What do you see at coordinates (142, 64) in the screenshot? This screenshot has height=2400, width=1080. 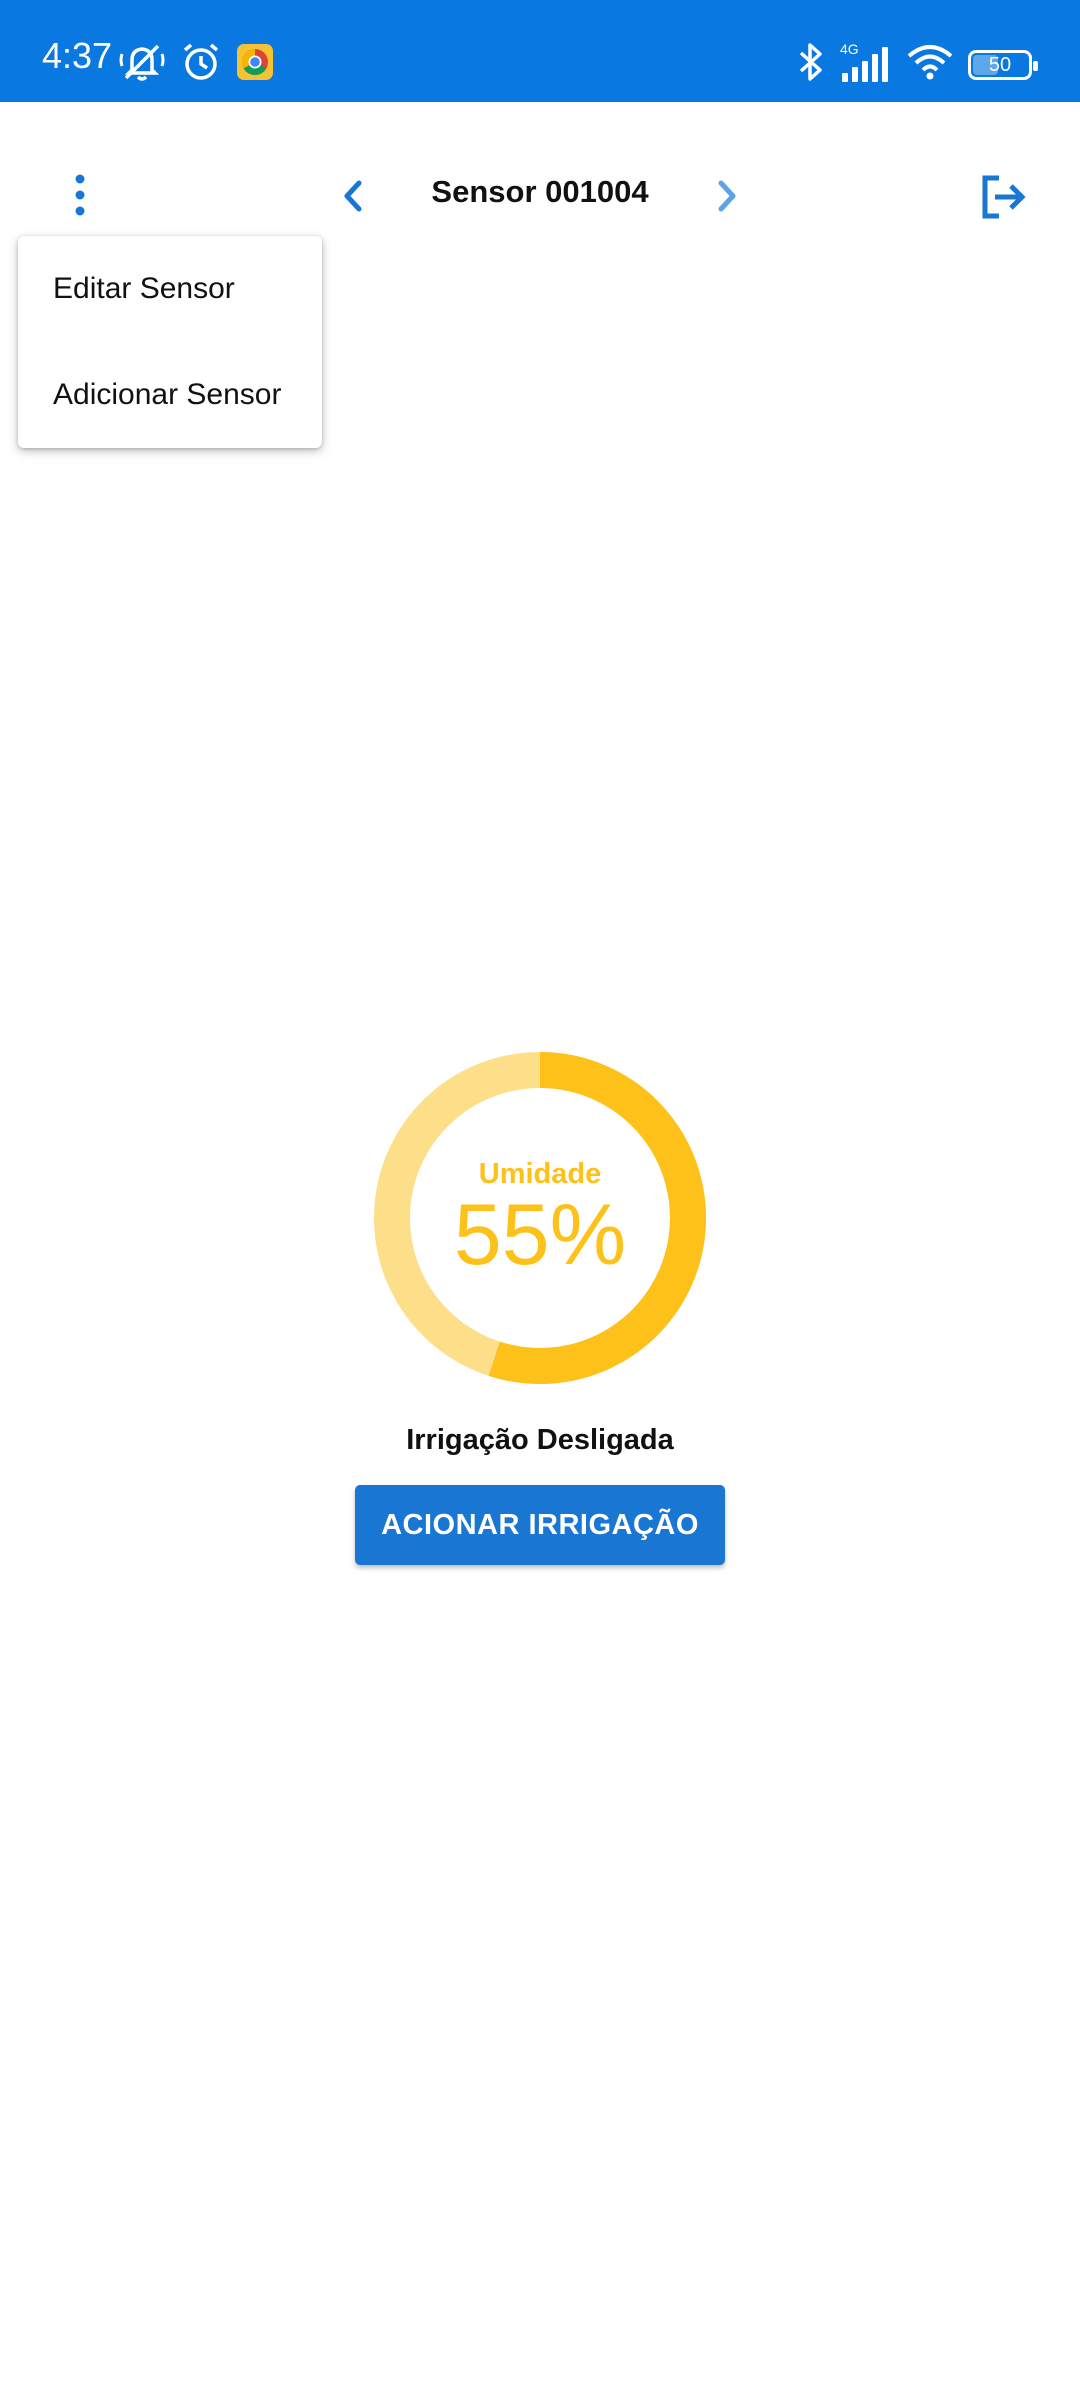 I see `notifications-off-icon` at bounding box center [142, 64].